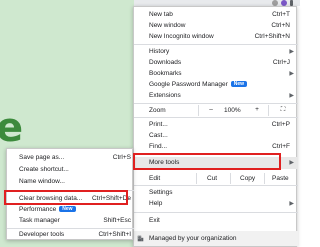 This screenshot has width=320, height=247. What do you see at coordinates (216, 25) in the screenshot?
I see `menu-item-new-window: New window Ctrl+N` at bounding box center [216, 25].